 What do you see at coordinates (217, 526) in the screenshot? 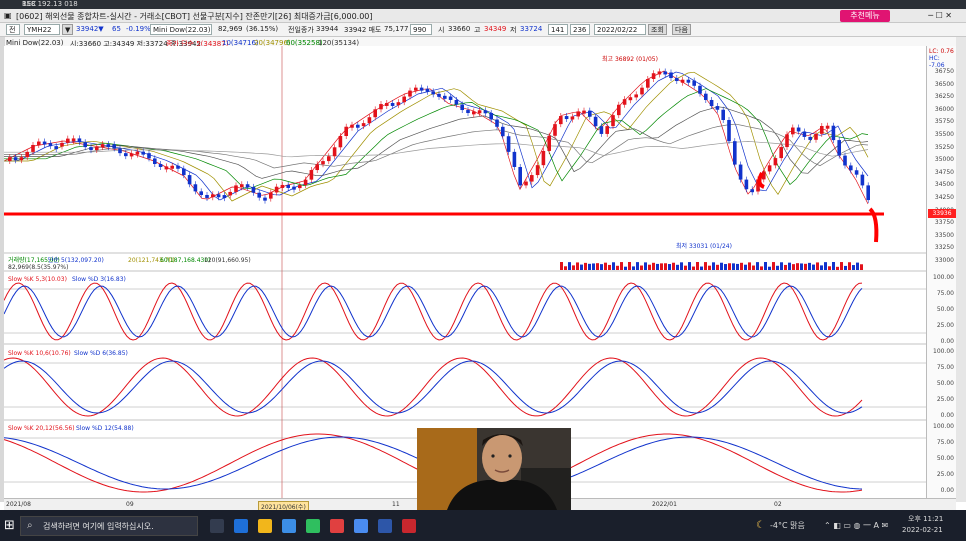
I see `task-view-icon` at bounding box center [217, 526].